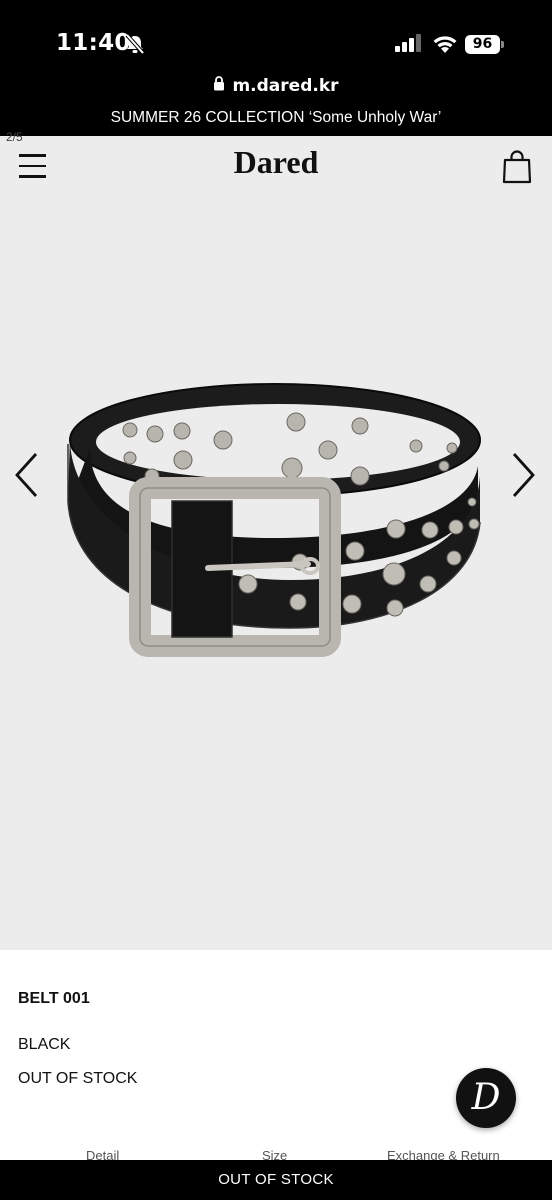 This screenshot has width=552, height=1200. Describe the element at coordinates (482, 44) in the screenshot. I see `battery-icon: 96` at that location.